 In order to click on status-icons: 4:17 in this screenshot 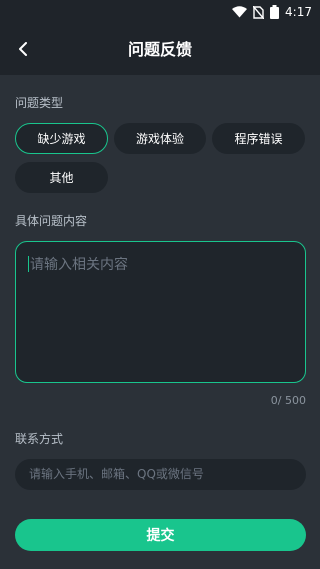, I will do `click(272, 12)`.